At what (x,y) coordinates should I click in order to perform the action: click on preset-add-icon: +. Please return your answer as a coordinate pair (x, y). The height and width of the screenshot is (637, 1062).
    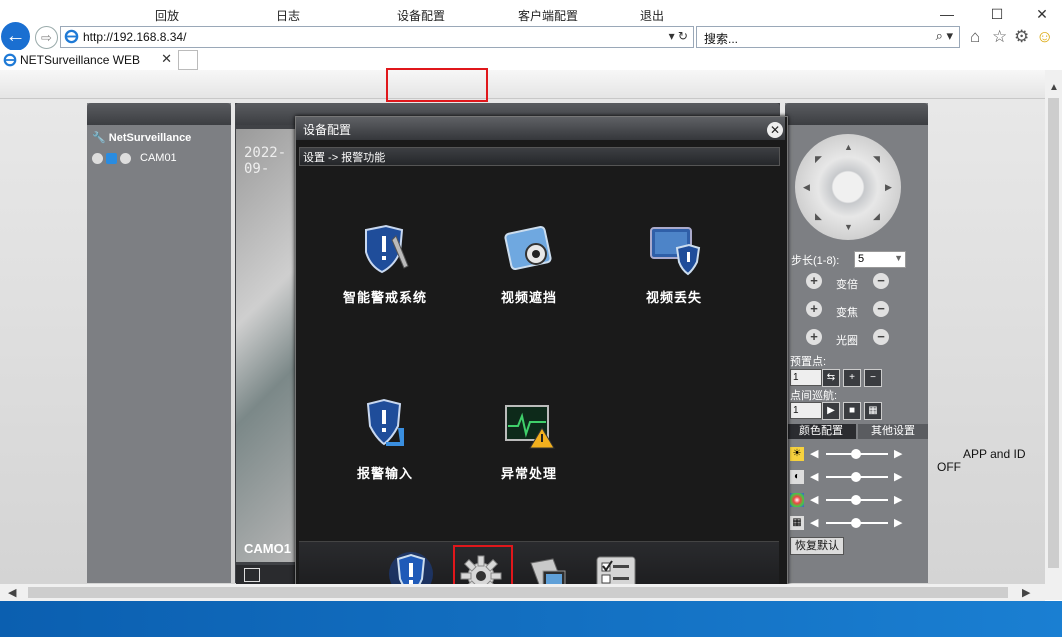
    Looking at the image, I should click on (852, 378).